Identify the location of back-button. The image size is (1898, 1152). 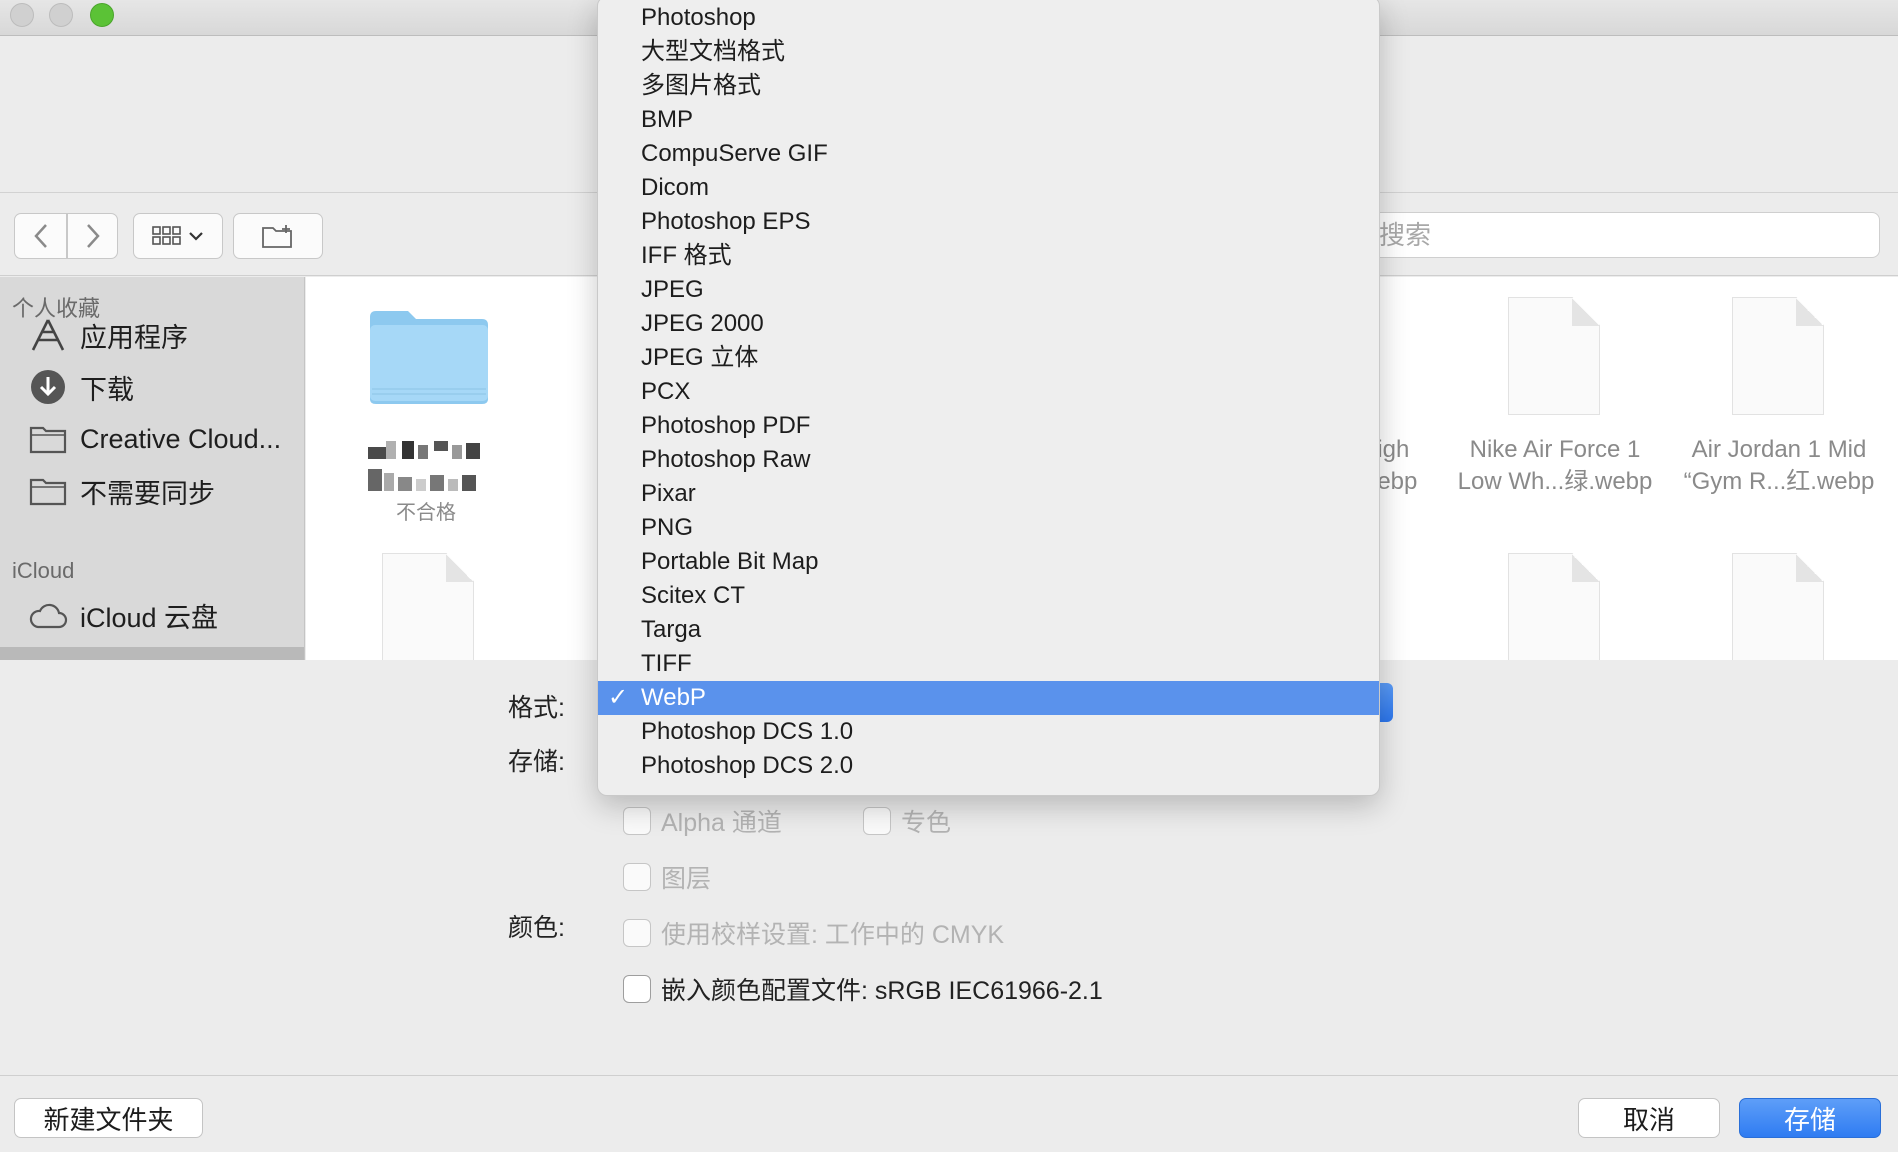
(40, 236).